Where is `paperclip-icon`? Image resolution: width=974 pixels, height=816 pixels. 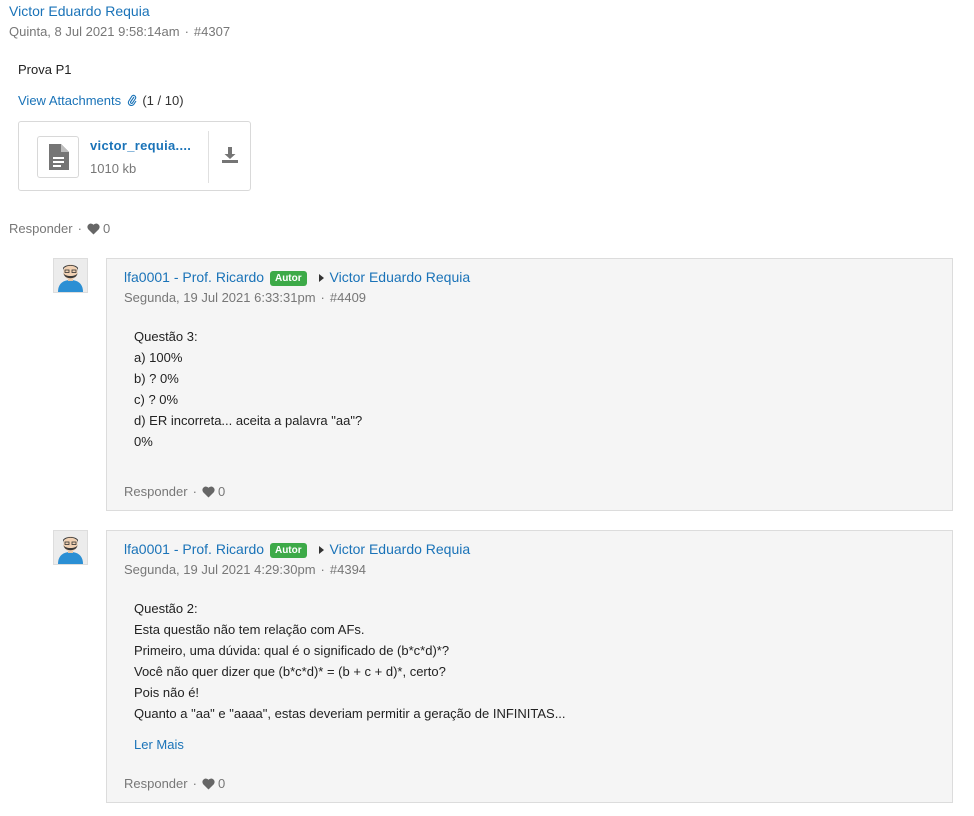 paperclip-icon is located at coordinates (132, 100).